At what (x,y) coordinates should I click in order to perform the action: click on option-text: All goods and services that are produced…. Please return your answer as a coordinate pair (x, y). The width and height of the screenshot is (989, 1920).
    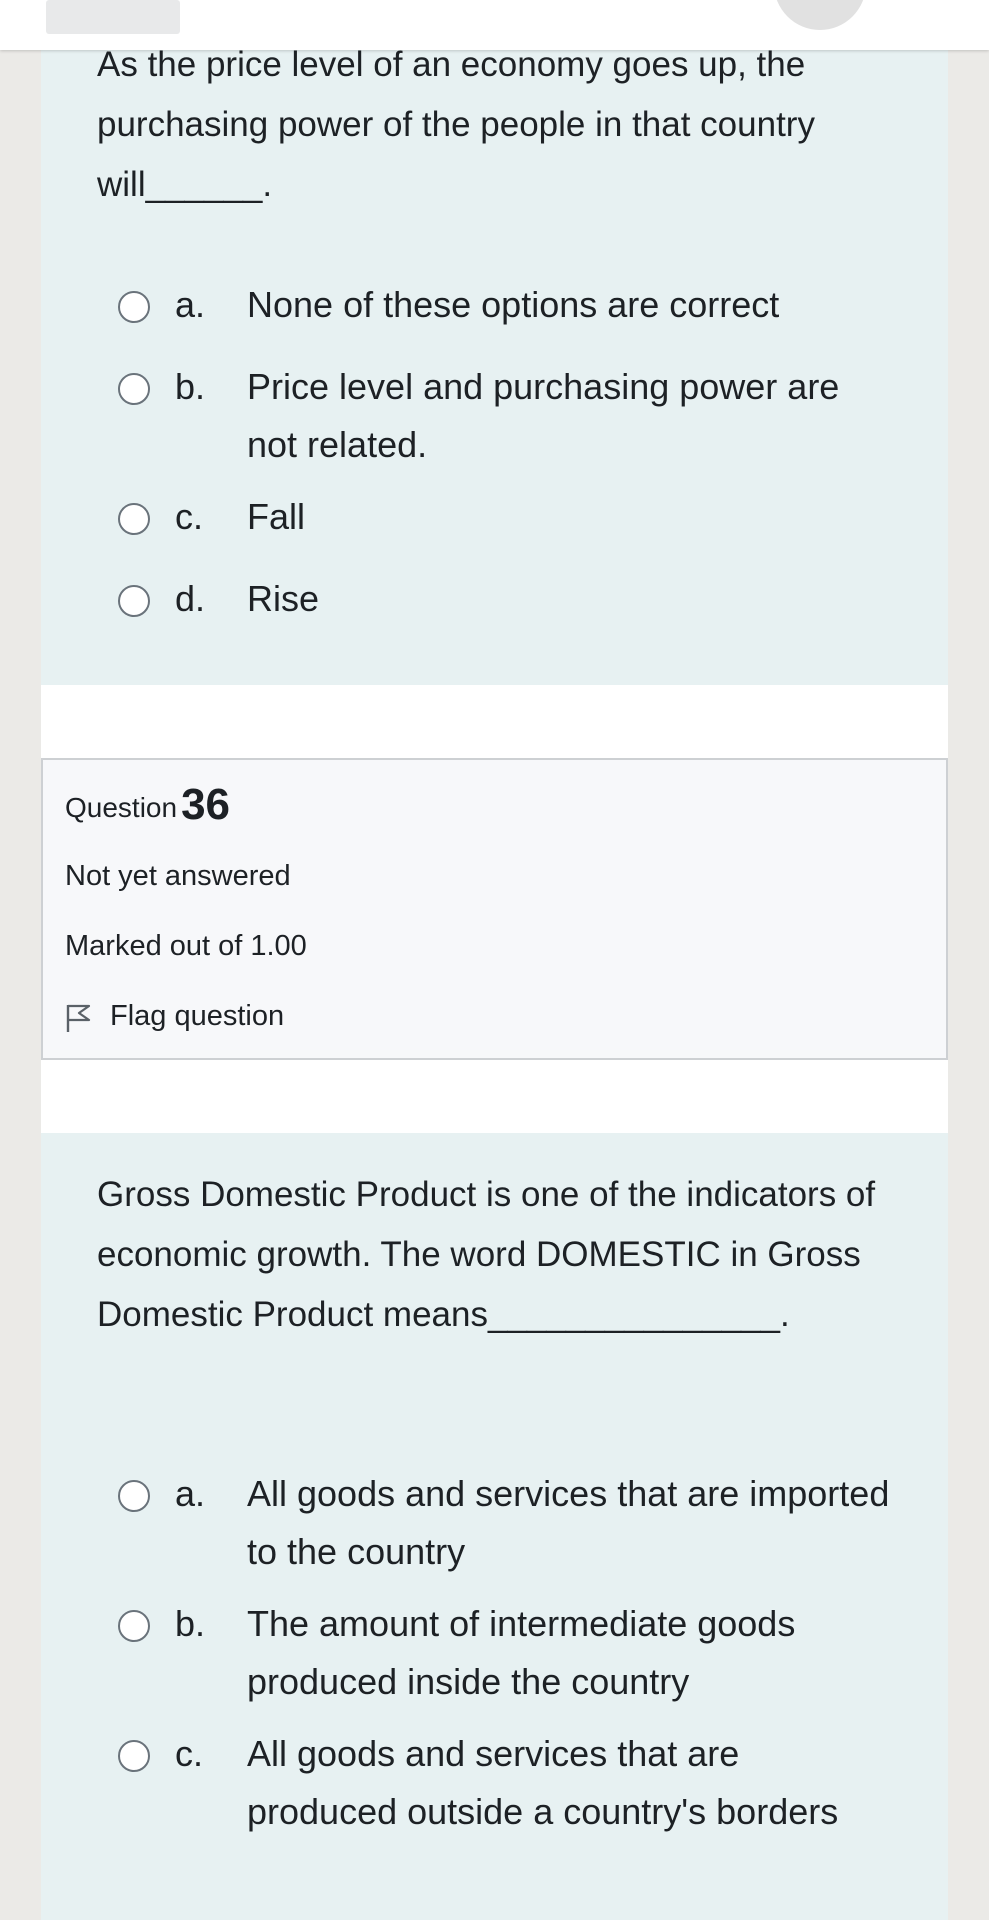
    Looking at the image, I should click on (543, 1782).